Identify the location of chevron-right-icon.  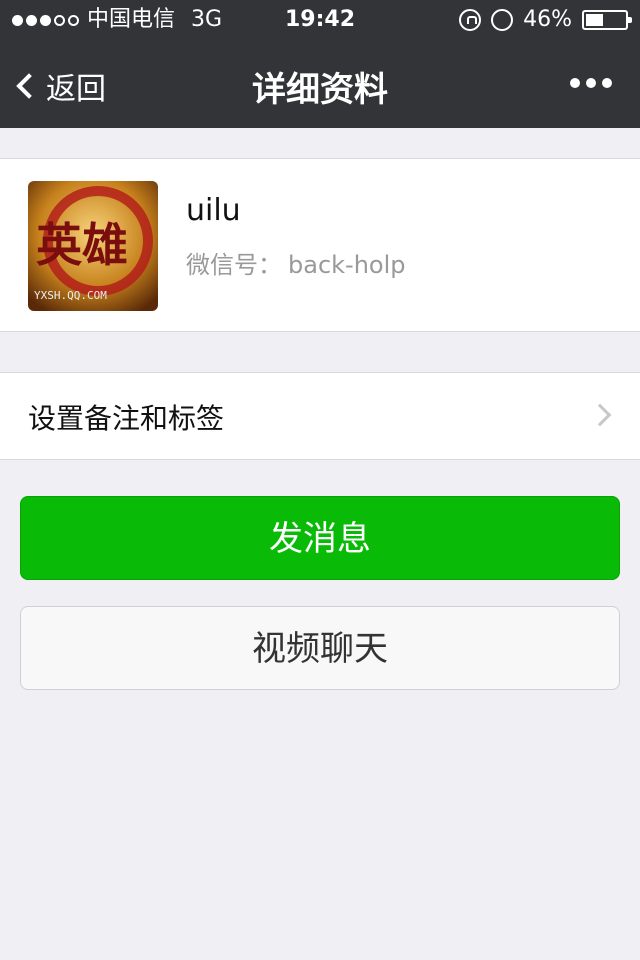
(600, 415).